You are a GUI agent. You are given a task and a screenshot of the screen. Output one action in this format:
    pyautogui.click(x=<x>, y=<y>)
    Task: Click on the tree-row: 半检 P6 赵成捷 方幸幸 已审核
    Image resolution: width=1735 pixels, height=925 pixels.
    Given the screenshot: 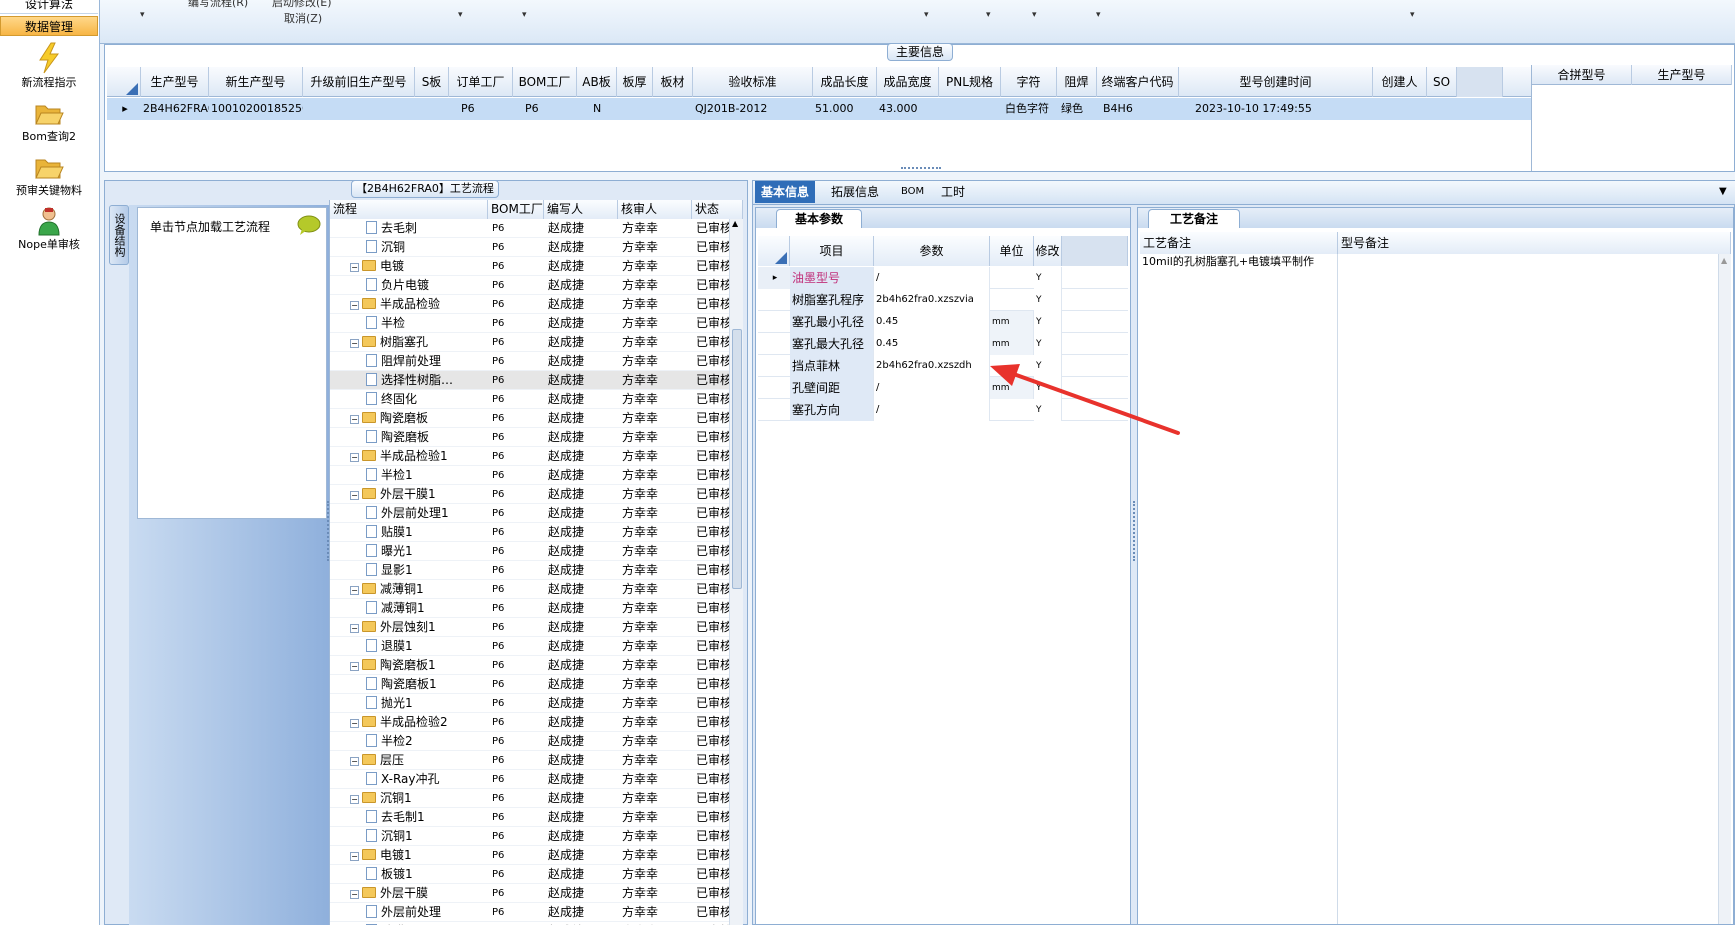 What is the action you would take?
    pyautogui.click(x=529, y=323)
    